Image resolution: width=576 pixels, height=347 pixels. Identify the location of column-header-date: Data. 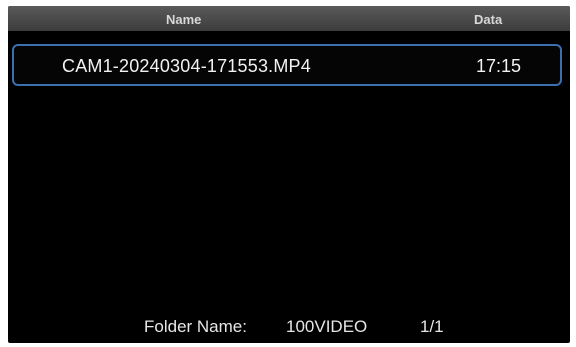
(488, 19).